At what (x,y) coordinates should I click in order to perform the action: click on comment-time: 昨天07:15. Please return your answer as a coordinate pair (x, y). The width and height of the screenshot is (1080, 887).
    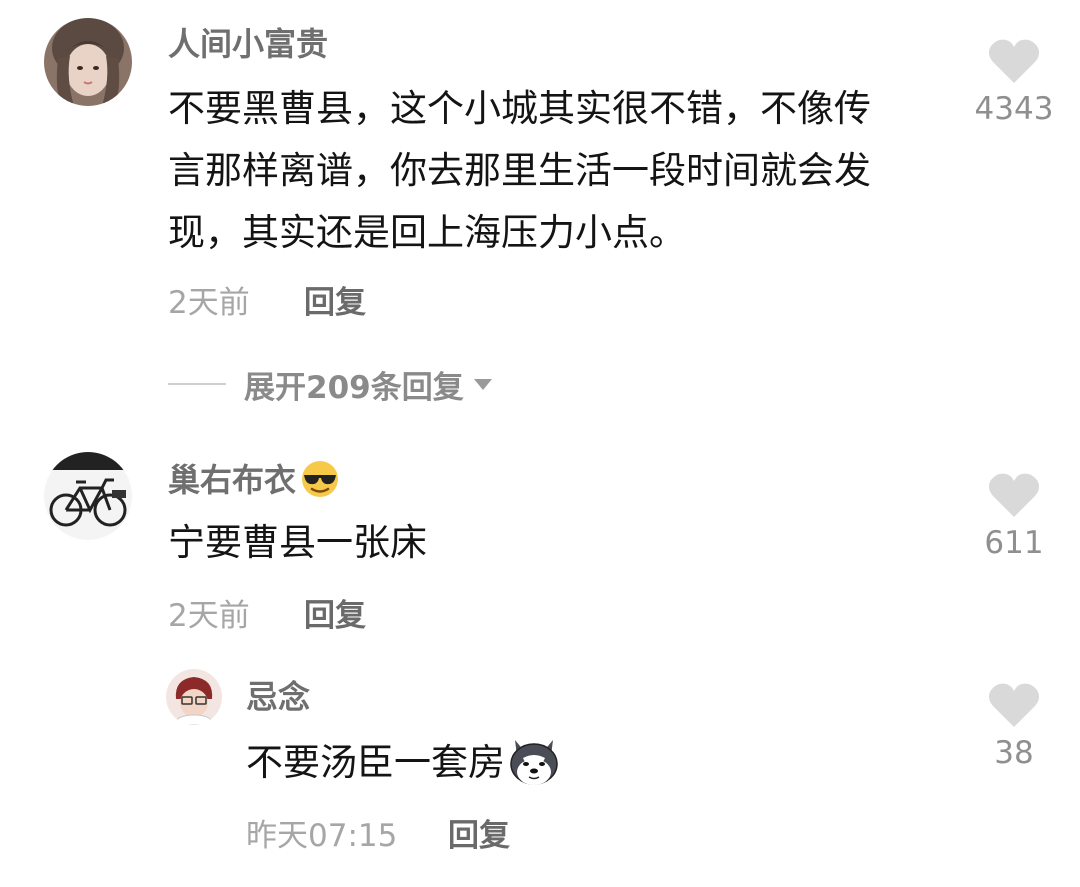
    Looking at the image, I should click on (322, 836).